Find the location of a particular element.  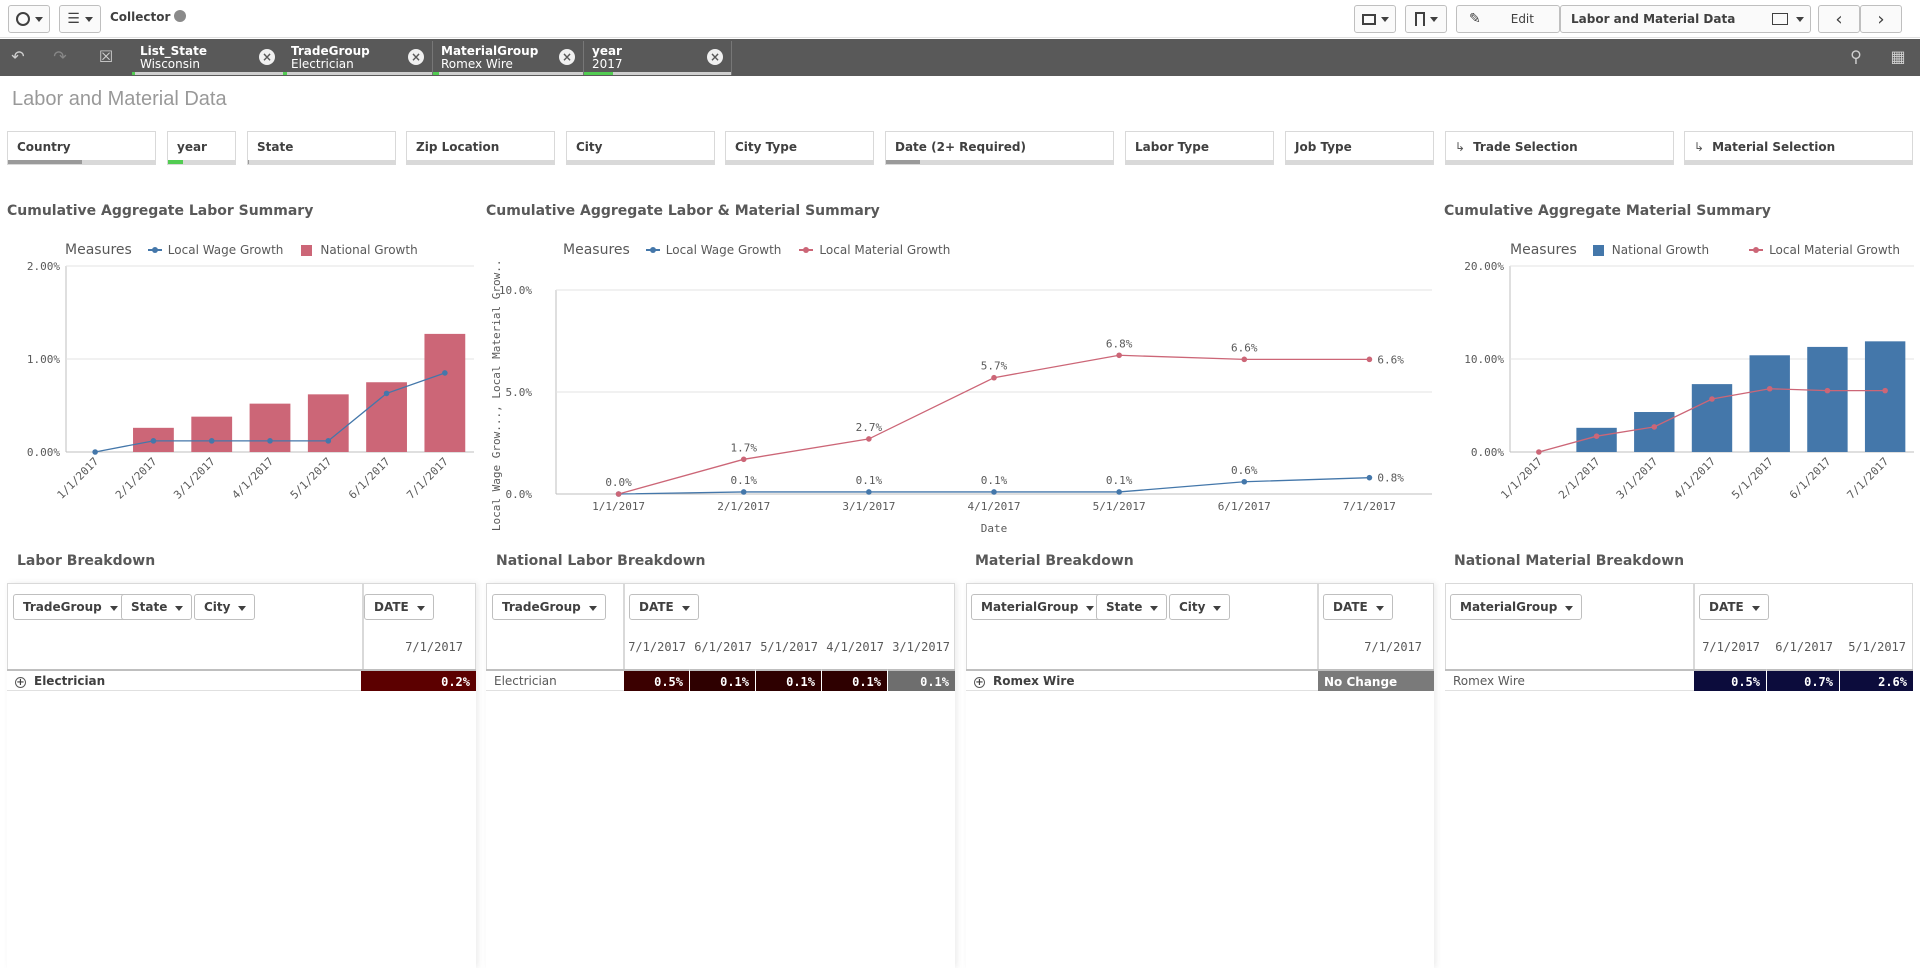

previous-sheet-button: ‹ is located at coordinates (1839, 19).